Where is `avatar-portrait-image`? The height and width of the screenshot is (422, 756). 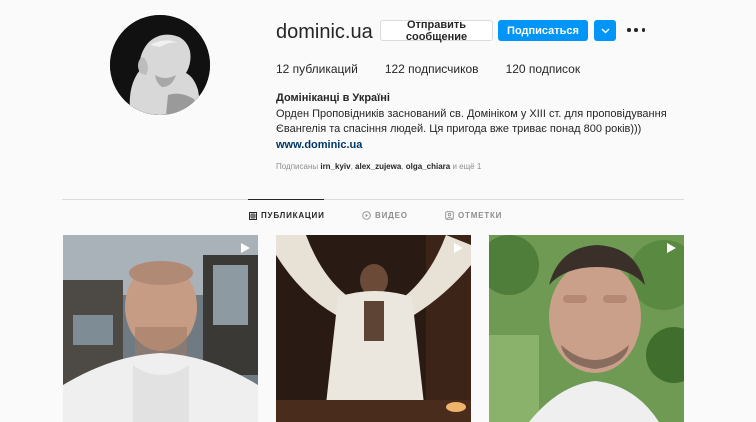
avatar-portrait-image is located at coordinates (160, 65).